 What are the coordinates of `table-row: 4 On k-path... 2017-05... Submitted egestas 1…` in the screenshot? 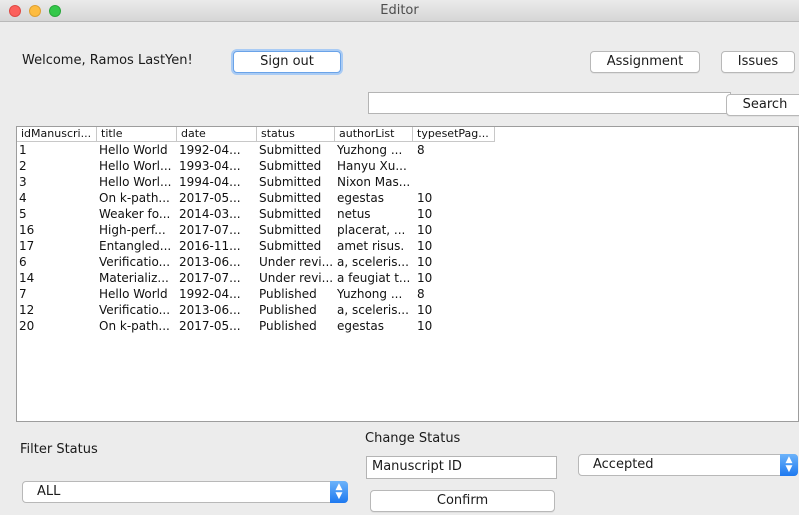 It's located at (407, 198).